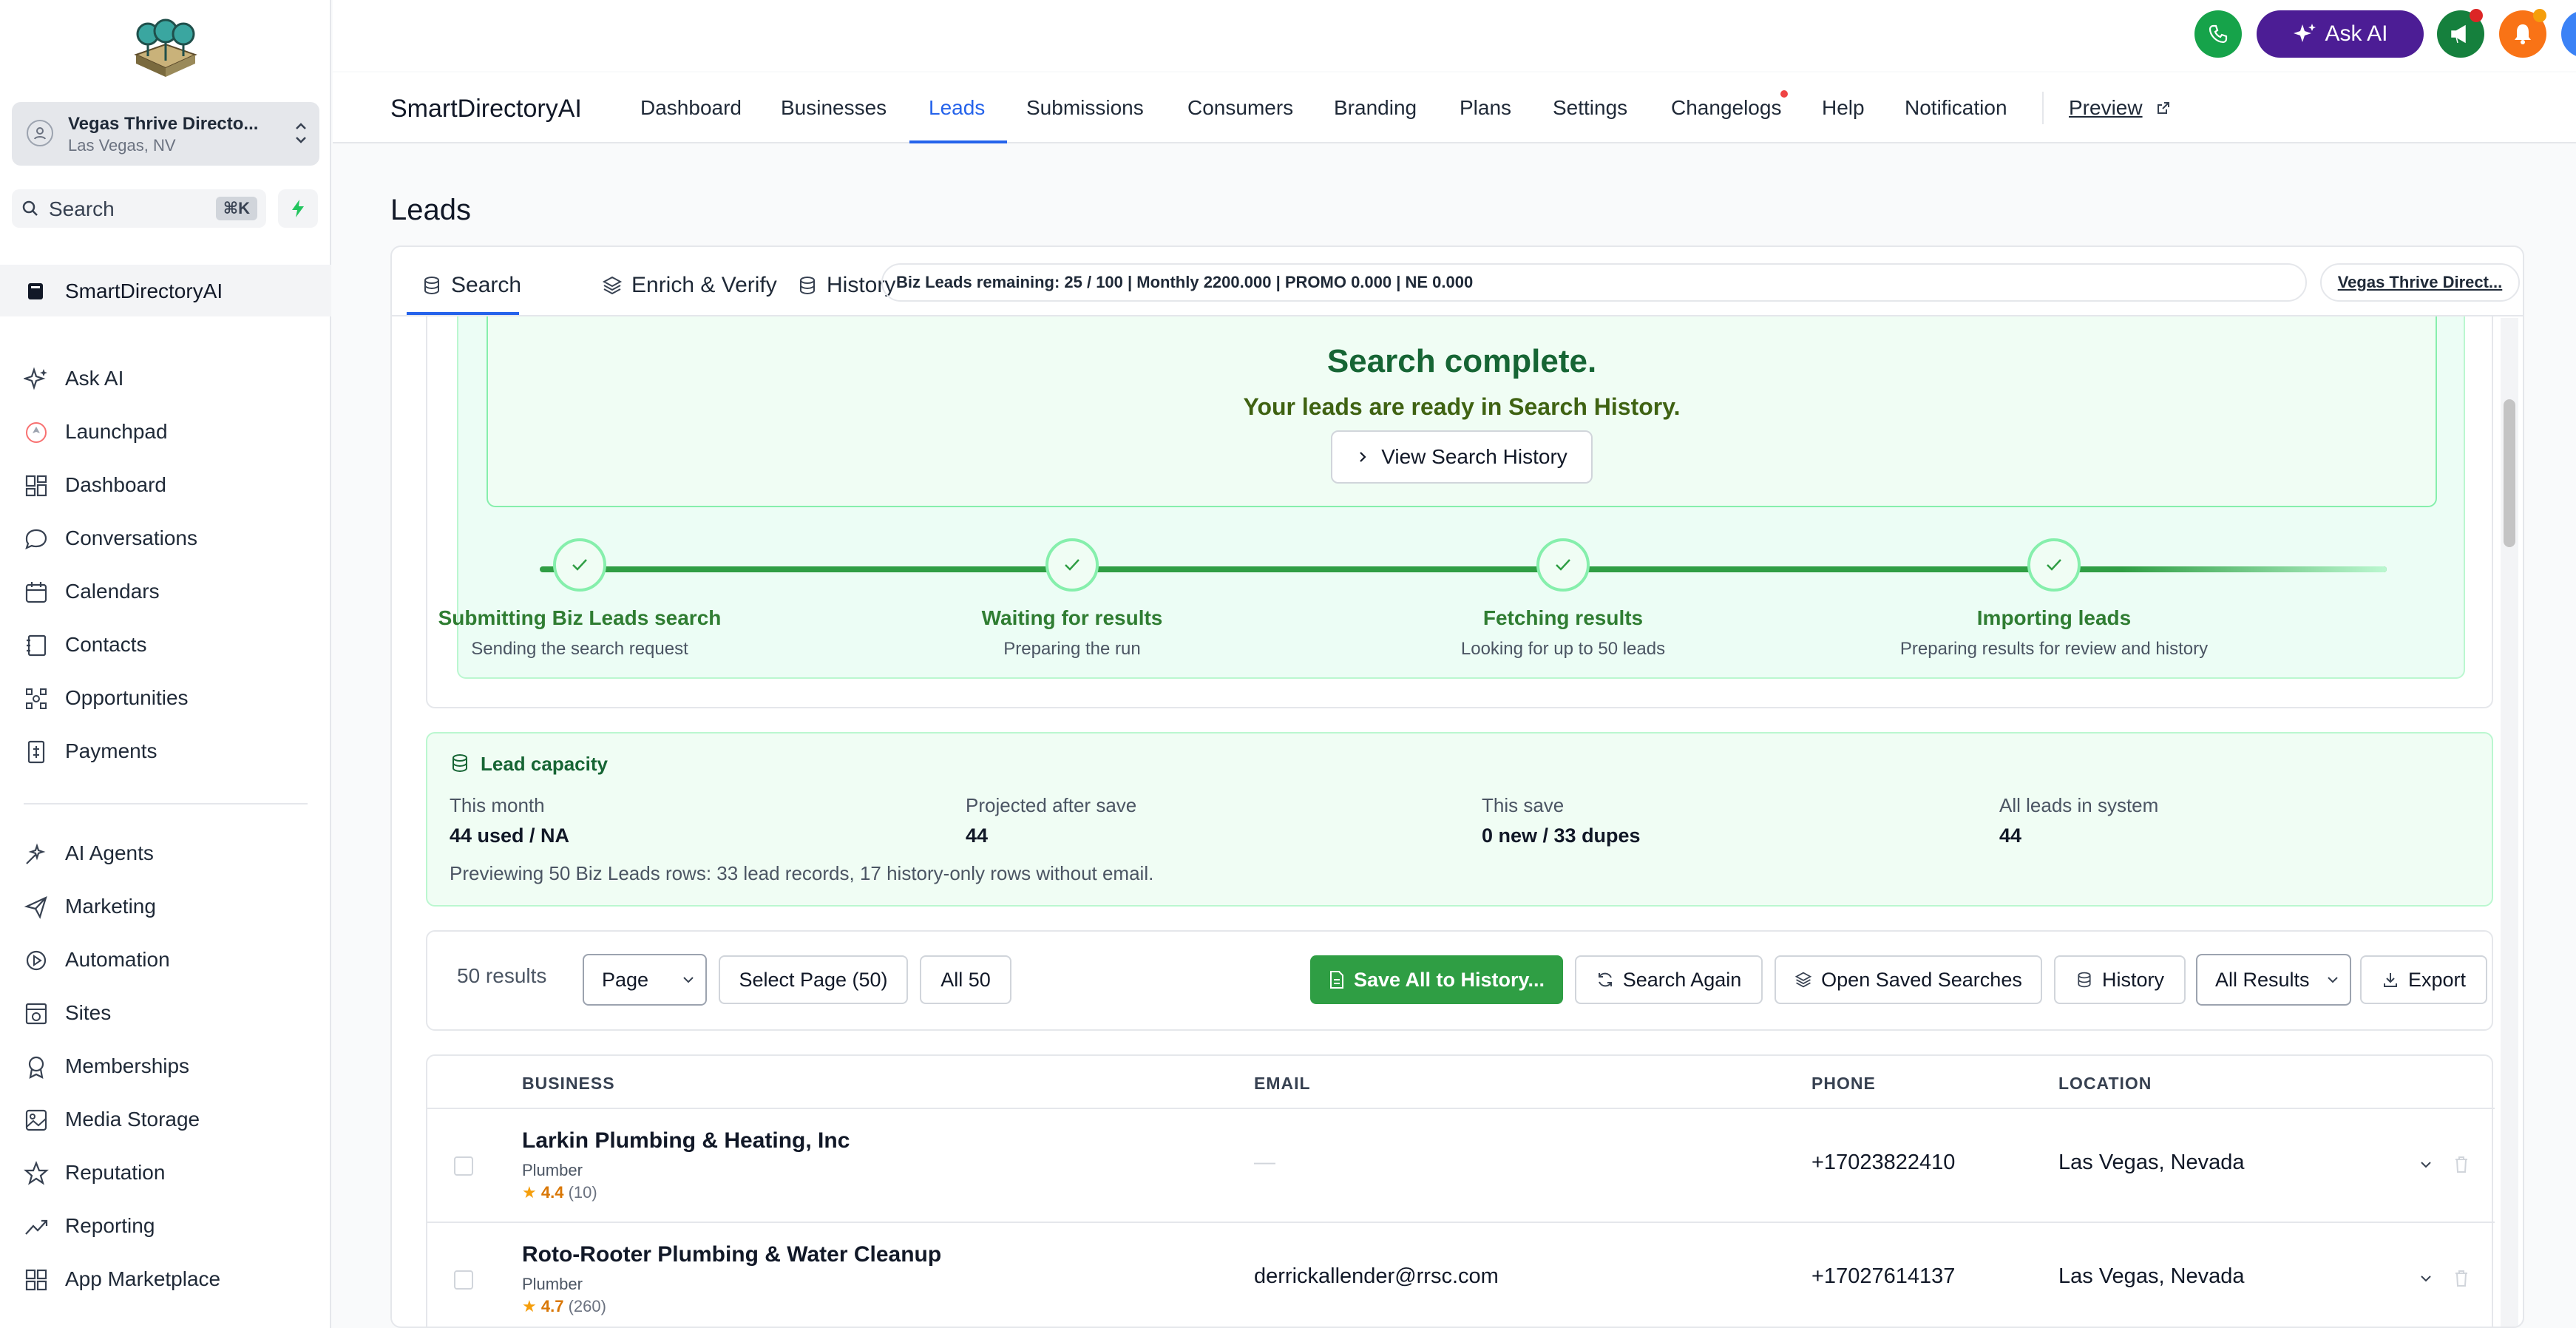 This screenshot has width=2576, height=1328. What do you see at coordinates (965, 979) in the screenshot?
I see `select-all-button: All 50` at bounding box center [965, 979].